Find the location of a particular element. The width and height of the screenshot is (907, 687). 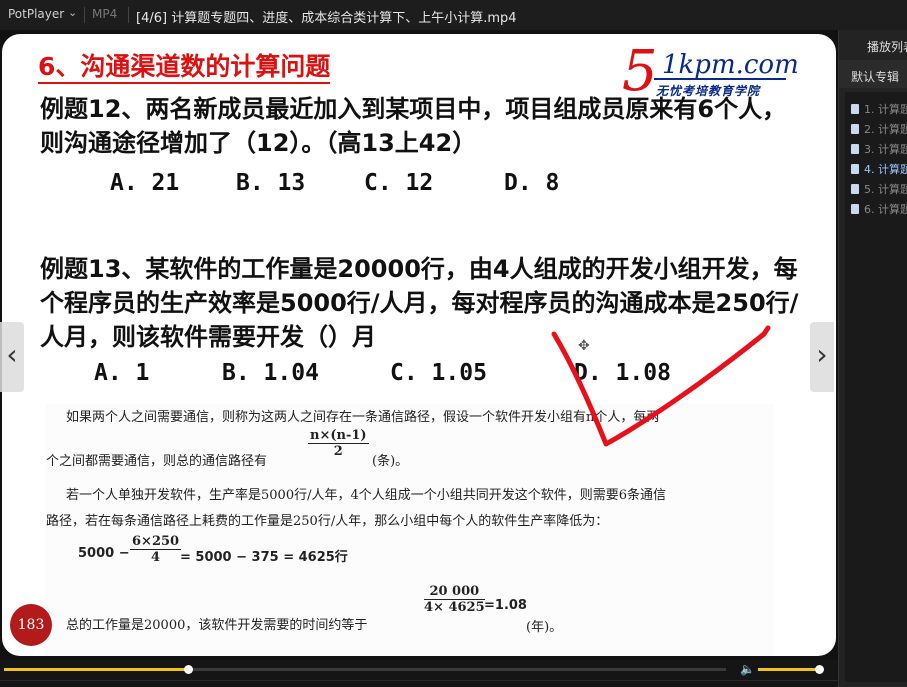

playlist-item: 3. 计算题专题三 is located at coordinates (879, 149).